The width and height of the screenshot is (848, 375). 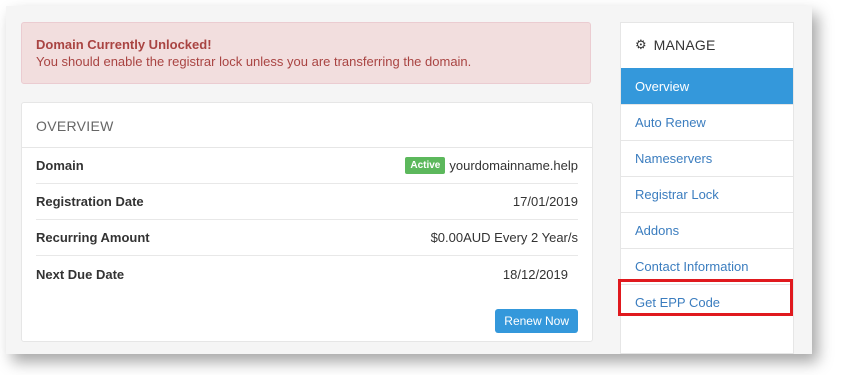 I want to click on manage-title: MANAGE, so click(x=684, y=45).